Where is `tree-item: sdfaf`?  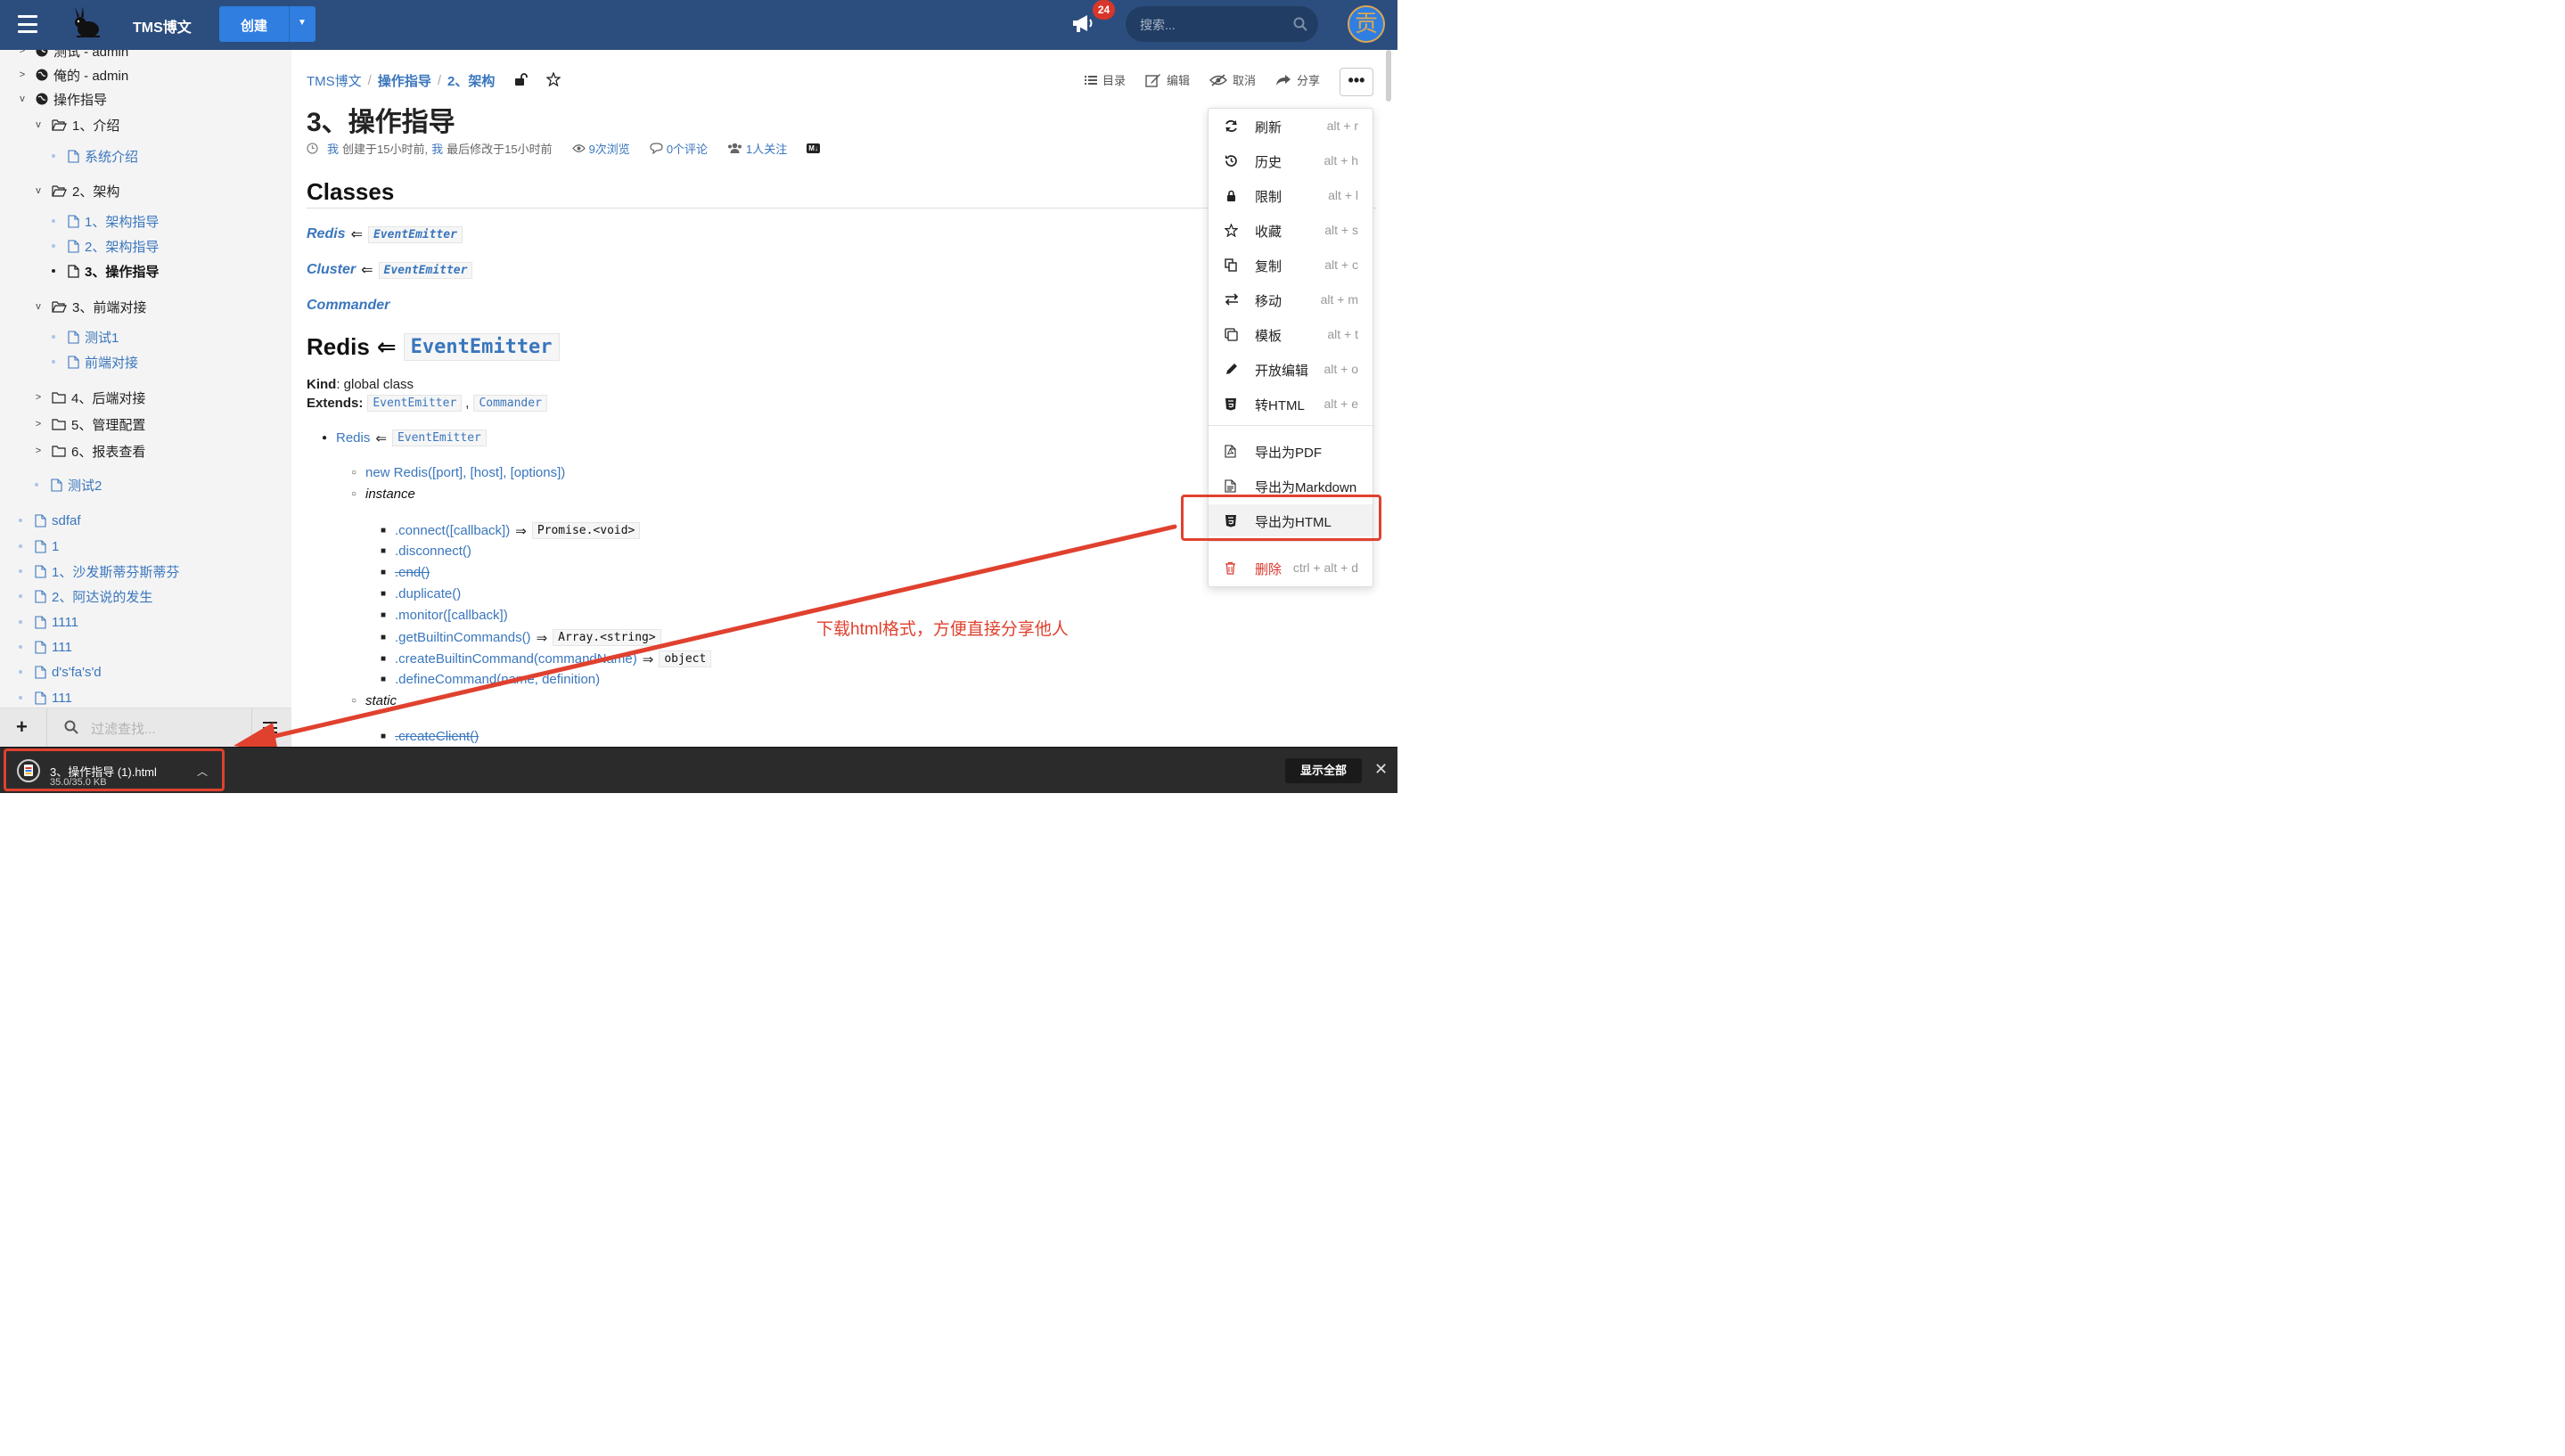 tree-item: sdfaf is located at coordinates (50, 520).